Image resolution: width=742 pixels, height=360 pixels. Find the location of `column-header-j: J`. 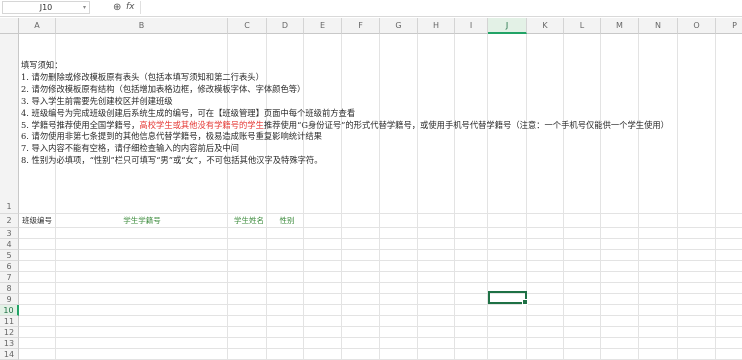

column-header-j: J is located at coordinates (507, 26).